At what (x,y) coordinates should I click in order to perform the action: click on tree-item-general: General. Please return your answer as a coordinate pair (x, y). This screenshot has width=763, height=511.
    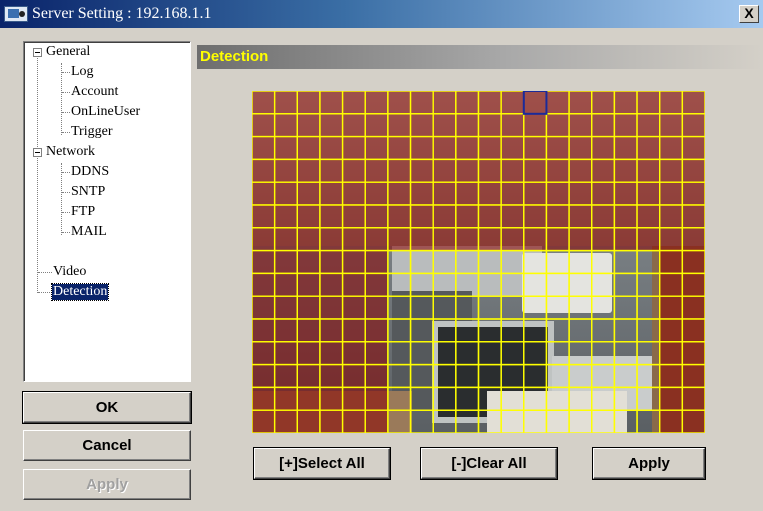
    Looking at the image, I should click on (68, 52).